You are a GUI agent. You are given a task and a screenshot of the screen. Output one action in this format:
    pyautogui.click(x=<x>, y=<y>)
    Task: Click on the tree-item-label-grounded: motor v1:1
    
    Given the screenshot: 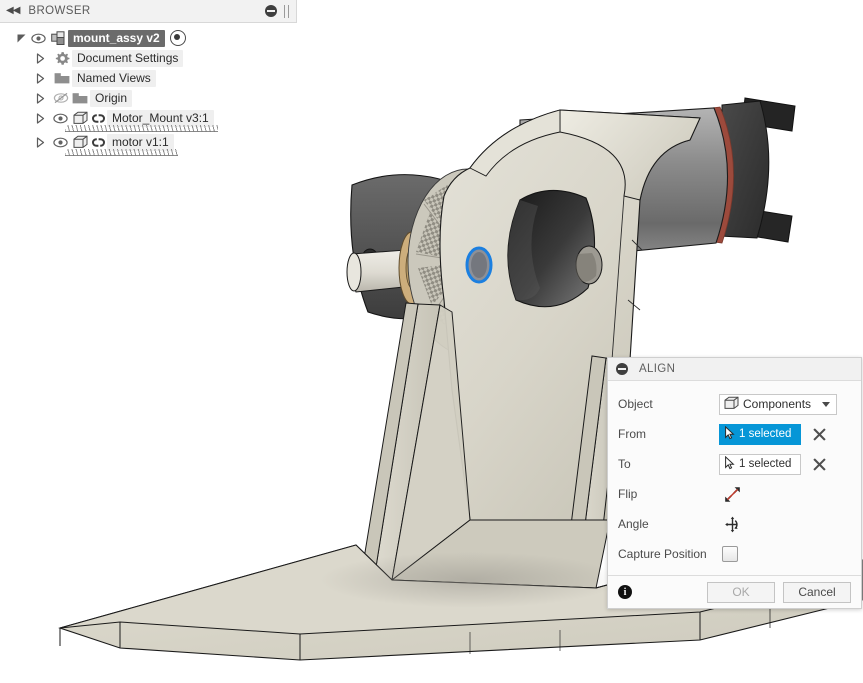 What is the action you would take?
    pyautogui.click(x=121, y=144)
    